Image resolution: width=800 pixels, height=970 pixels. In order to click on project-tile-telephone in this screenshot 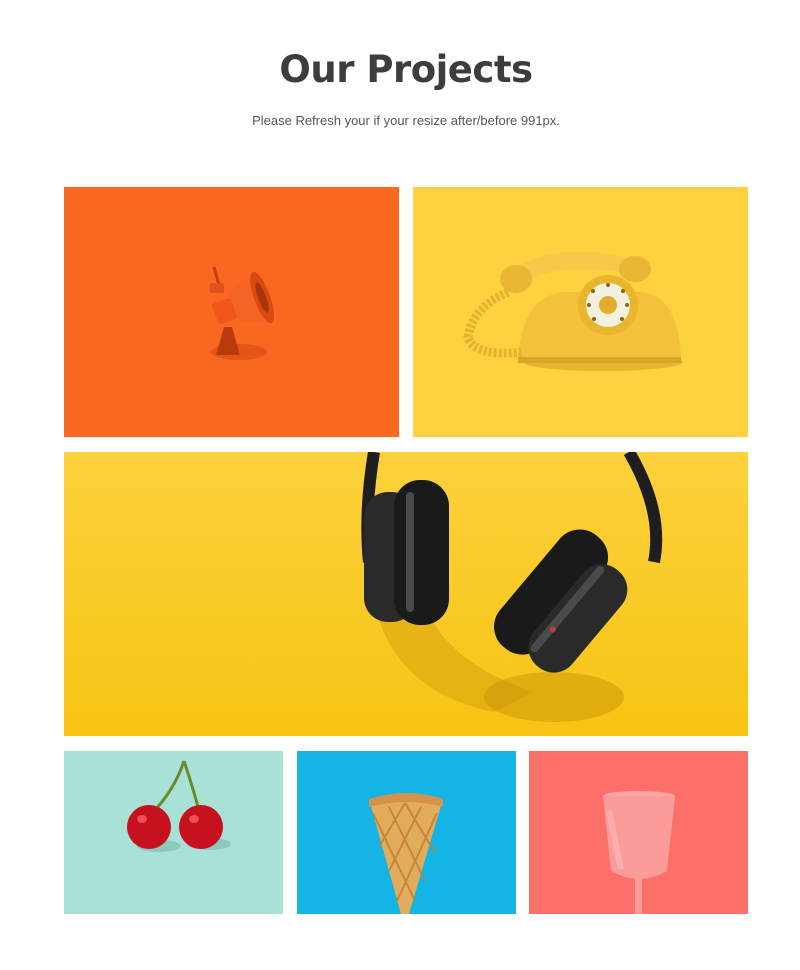, I will do `click(580, 312)`.